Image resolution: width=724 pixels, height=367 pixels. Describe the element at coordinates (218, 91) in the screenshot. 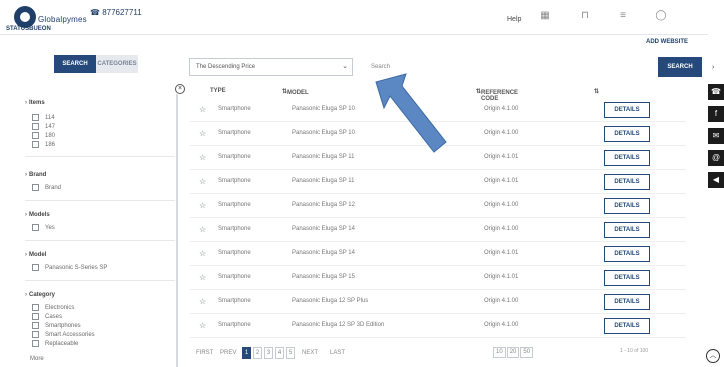

I see `column-header-type: TYPE` at that location.